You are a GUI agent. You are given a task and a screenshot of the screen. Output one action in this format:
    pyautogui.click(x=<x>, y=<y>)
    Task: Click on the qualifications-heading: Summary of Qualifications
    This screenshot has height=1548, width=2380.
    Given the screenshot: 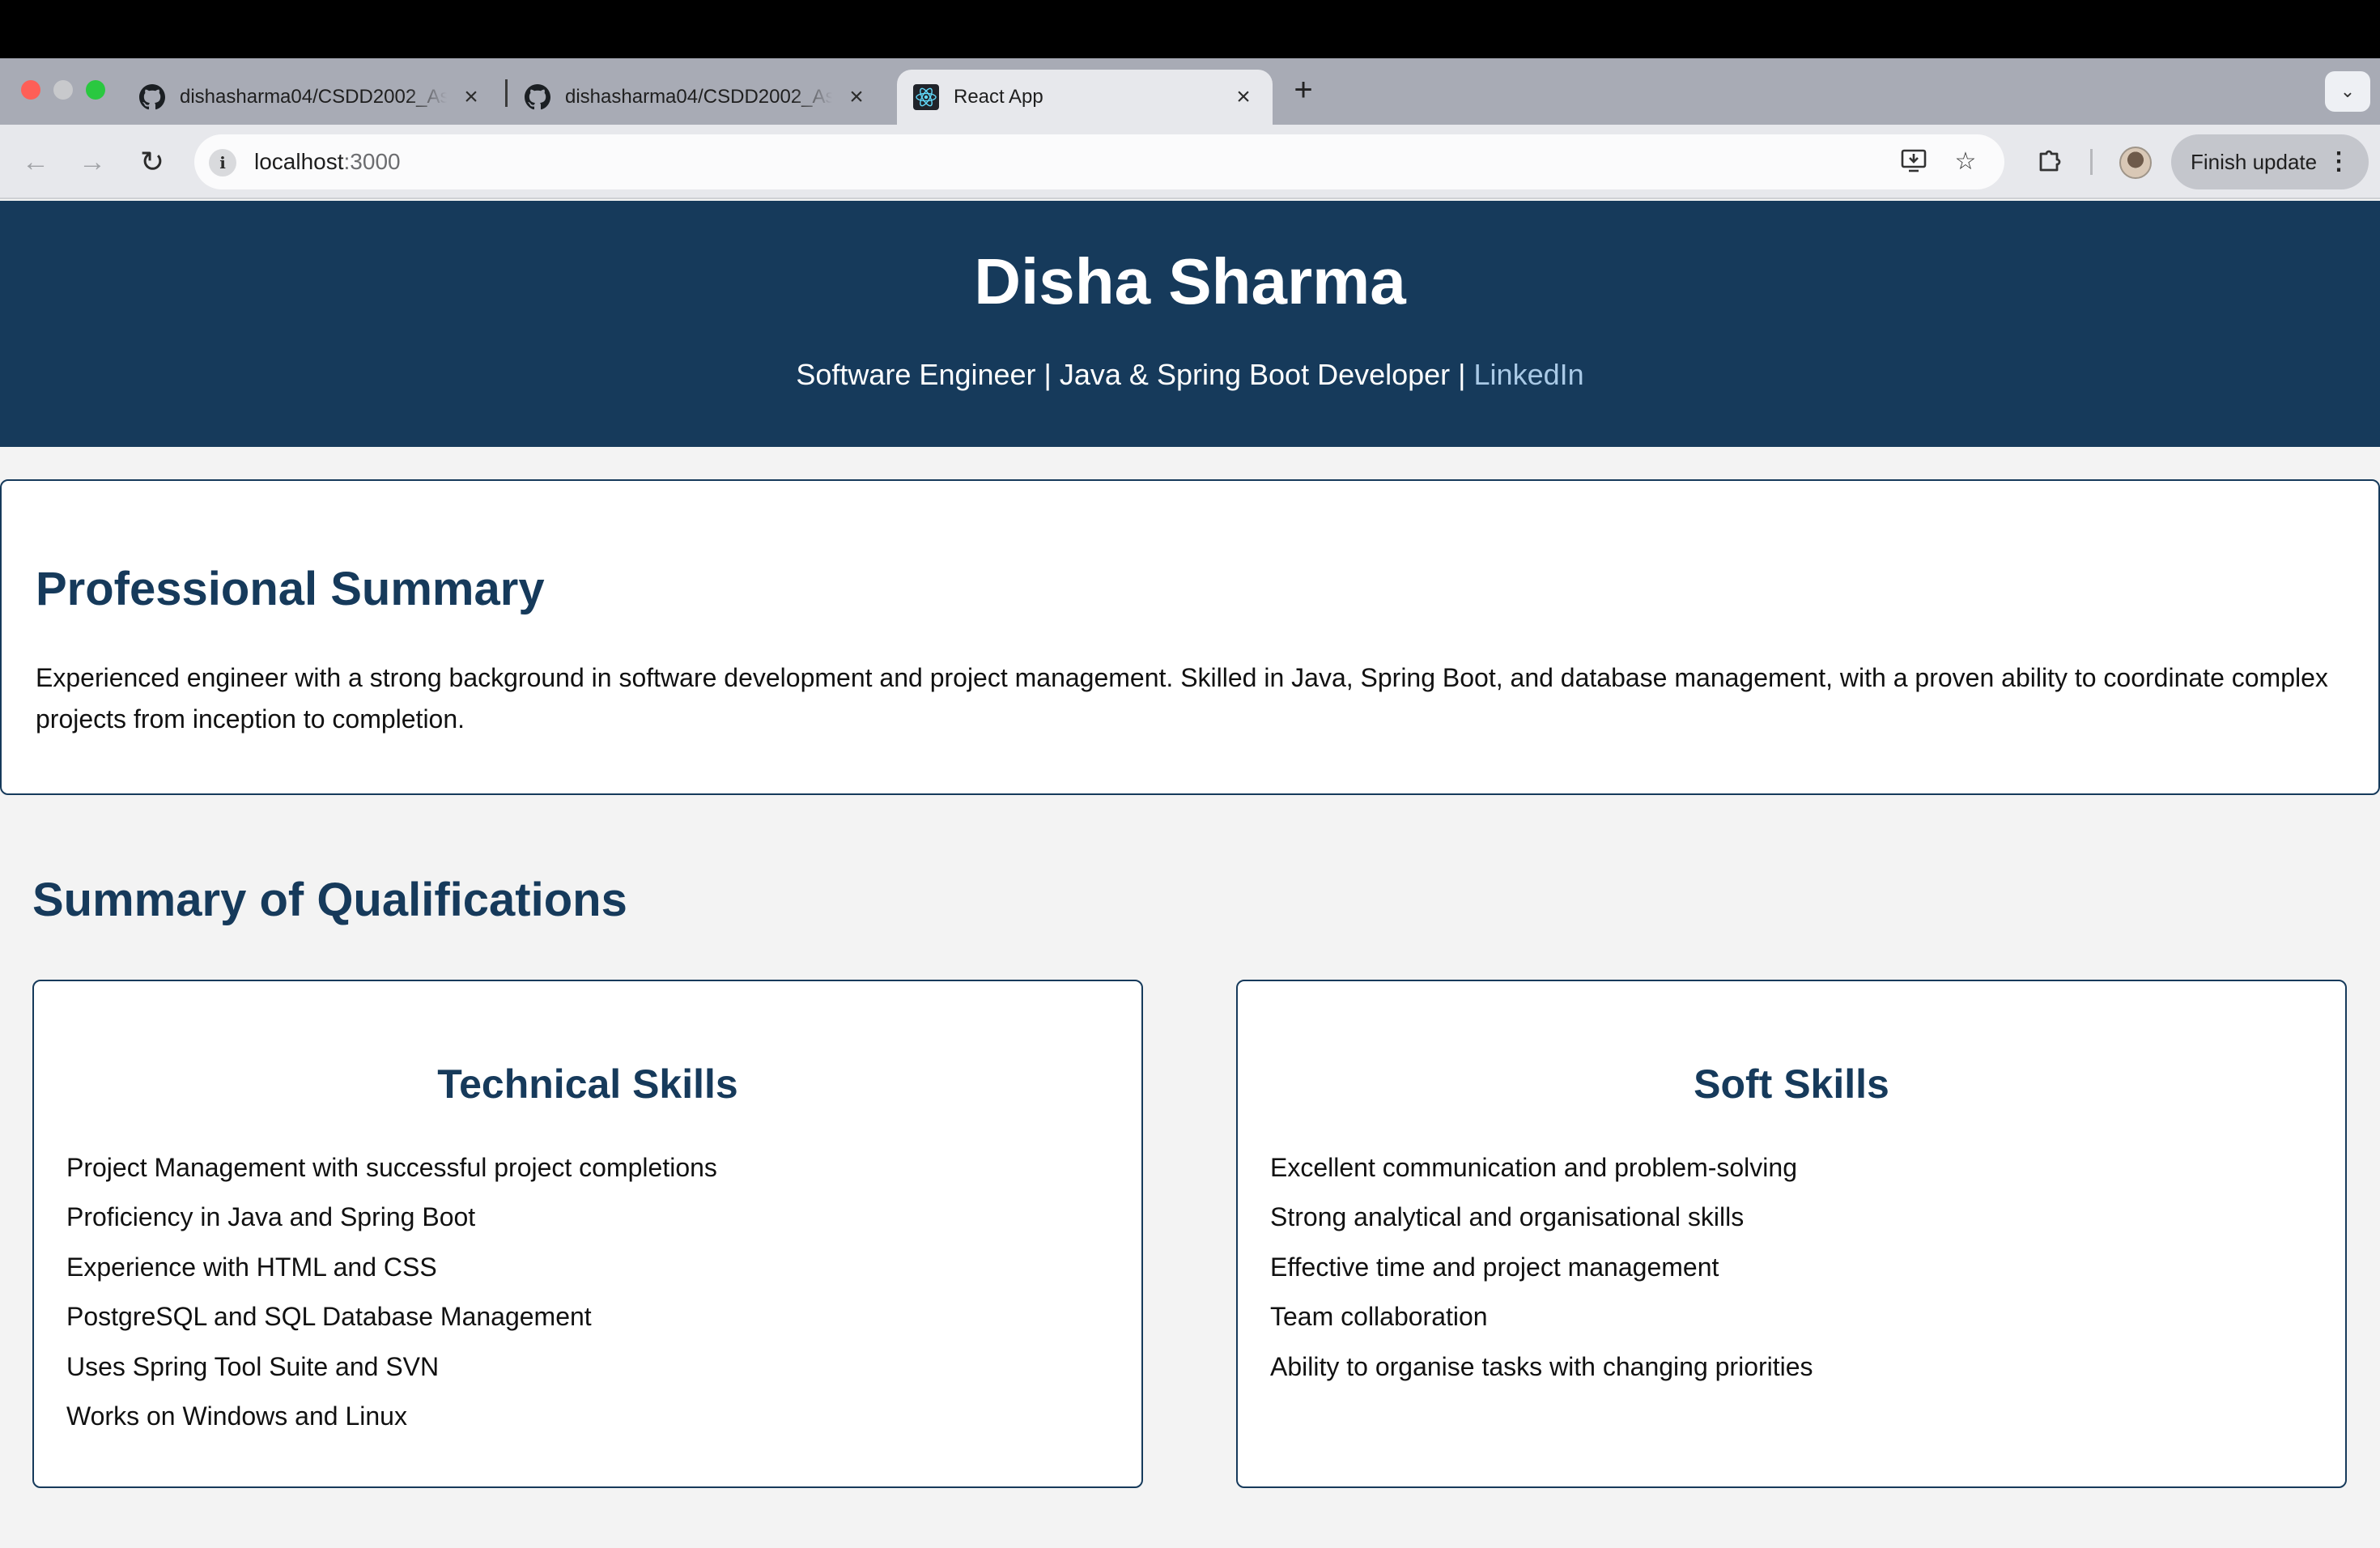 What is the action you would take?
    pyautogui.click(x=330, y=900)
    